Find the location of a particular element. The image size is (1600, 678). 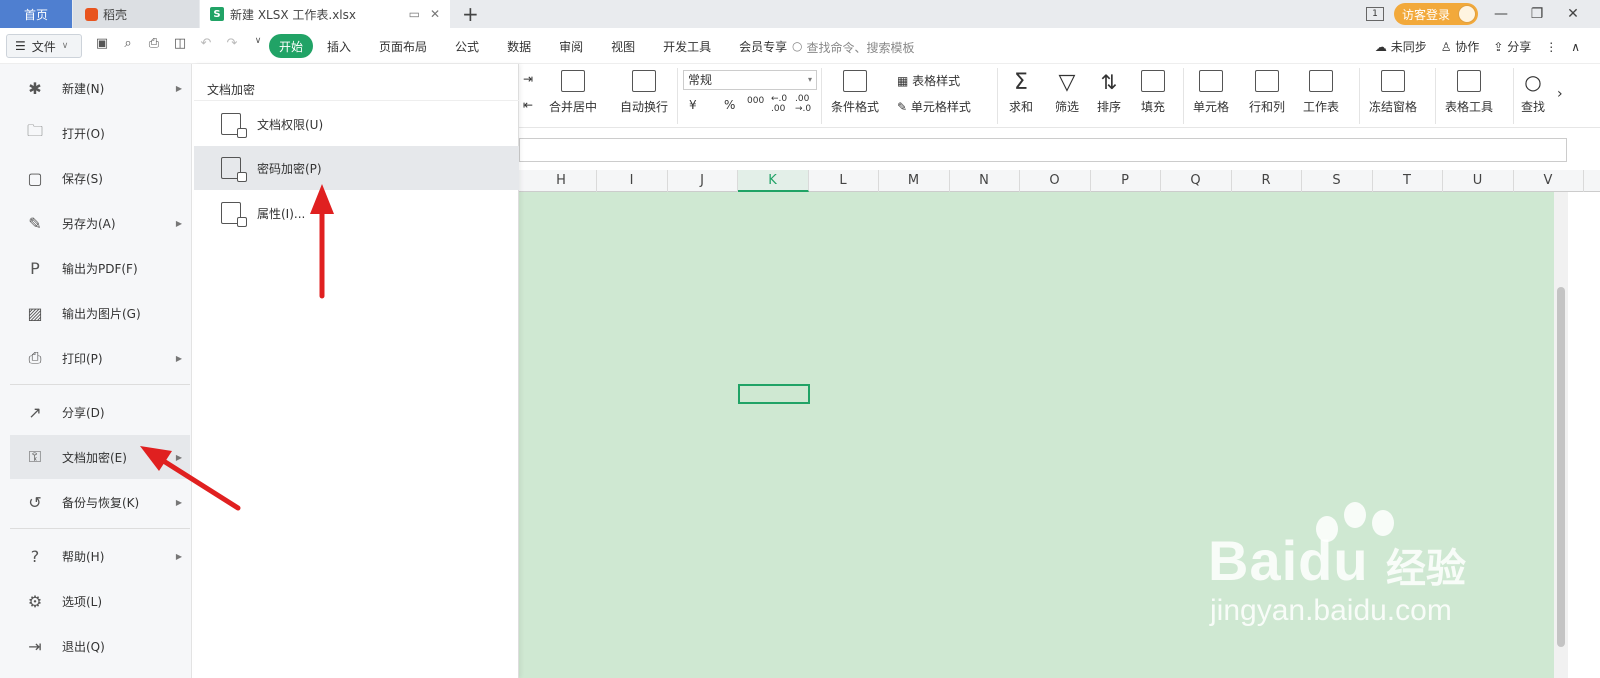

command-search: ○ 查找命令、搜索模板 is located at coordinates (853, 47).